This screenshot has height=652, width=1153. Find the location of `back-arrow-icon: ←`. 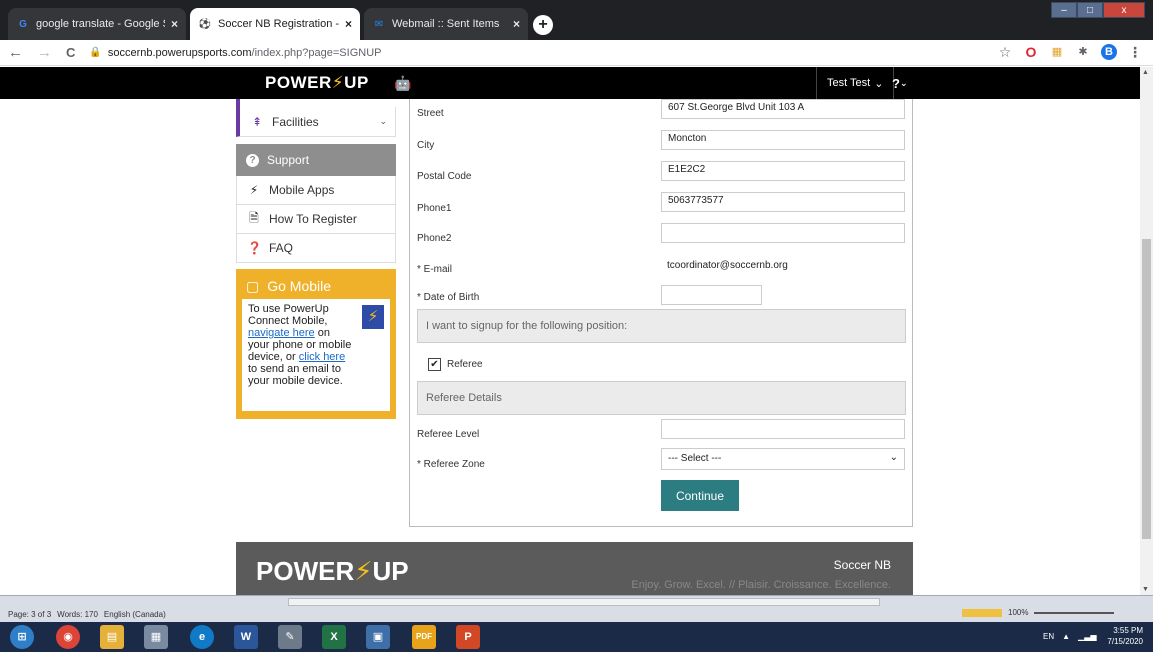

back-arrow-icon: ← is located at coordinates (15, 52).